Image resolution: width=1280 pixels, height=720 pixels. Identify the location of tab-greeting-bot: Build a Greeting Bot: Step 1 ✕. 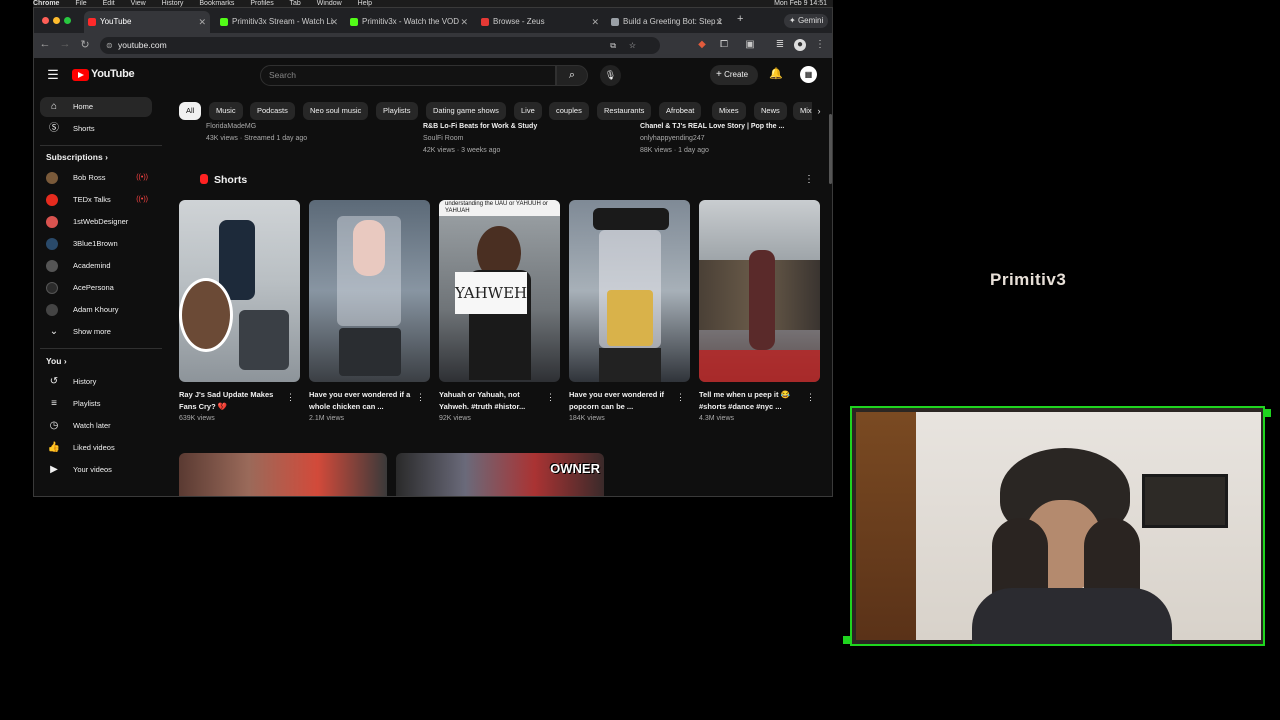
(667, 22).